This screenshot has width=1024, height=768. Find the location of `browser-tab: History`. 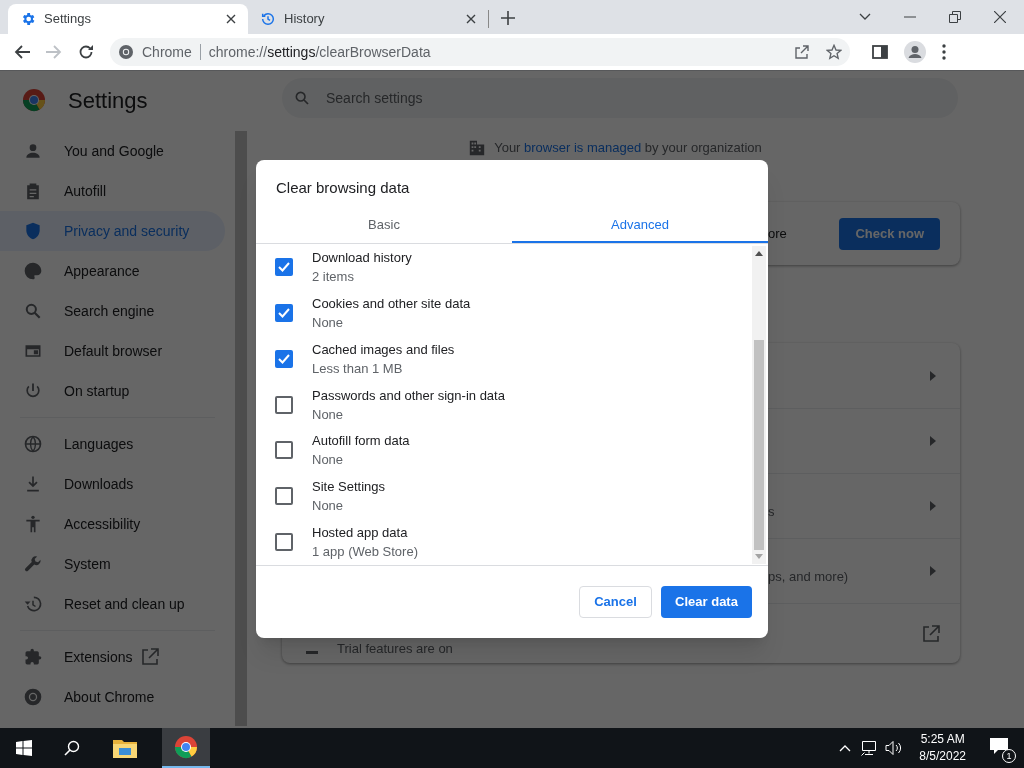

browser-tab: History is located at coordinates (368, 19).